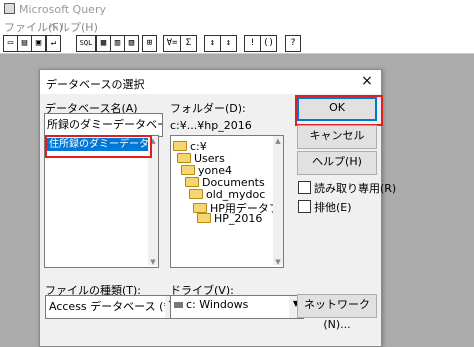  Describe the element at coordinates (355, 188) in the screenshot. I see `readonly-label: 読み取り専用(R)` at that location.